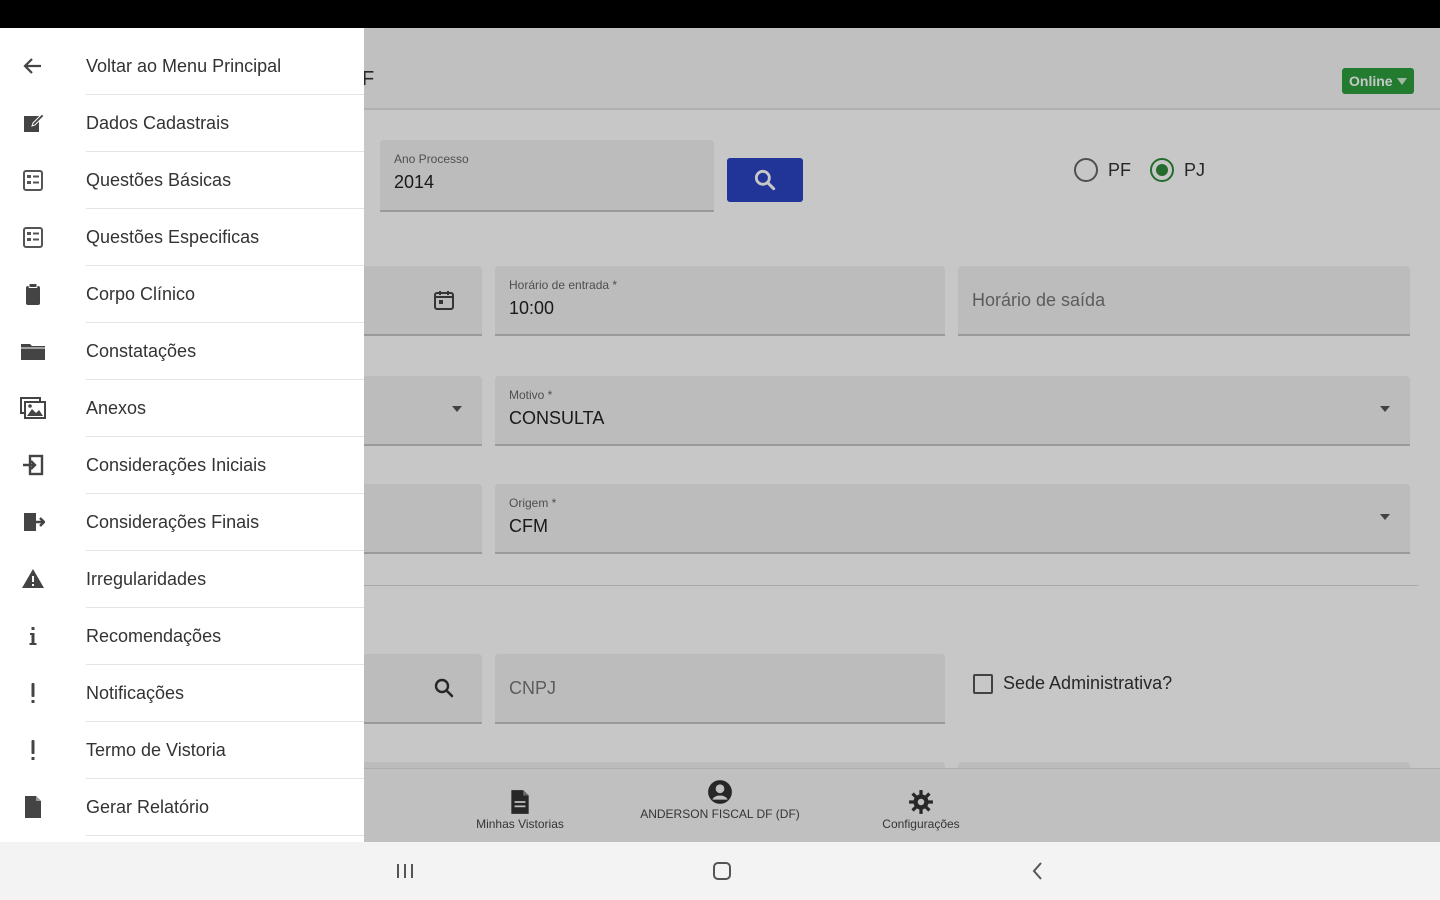 Image resolution: width=1440 pixels, height=900 pixels. I want to click on drawer-item-label: Corpo Clínico, so click(141, 294).